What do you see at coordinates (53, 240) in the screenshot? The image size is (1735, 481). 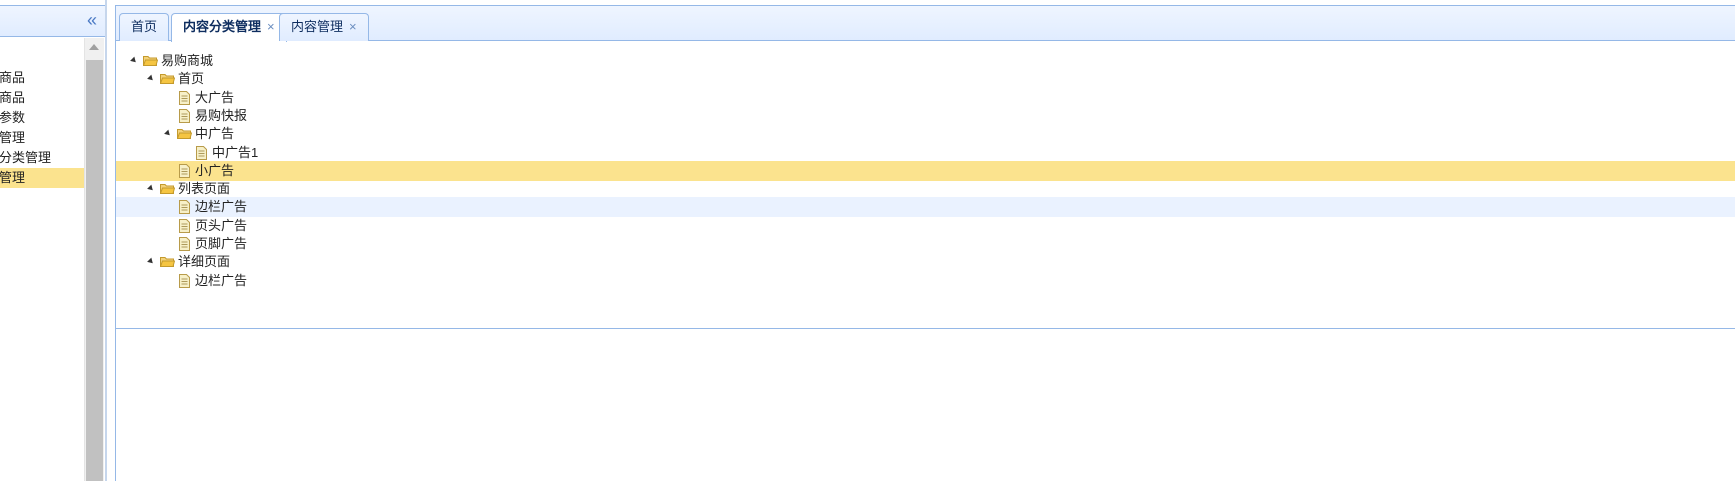 I see `left-sidebar: « 理 的商品 的商品 格参数 容管理 类分类管理 容管理` at bounding box center [53, 240].